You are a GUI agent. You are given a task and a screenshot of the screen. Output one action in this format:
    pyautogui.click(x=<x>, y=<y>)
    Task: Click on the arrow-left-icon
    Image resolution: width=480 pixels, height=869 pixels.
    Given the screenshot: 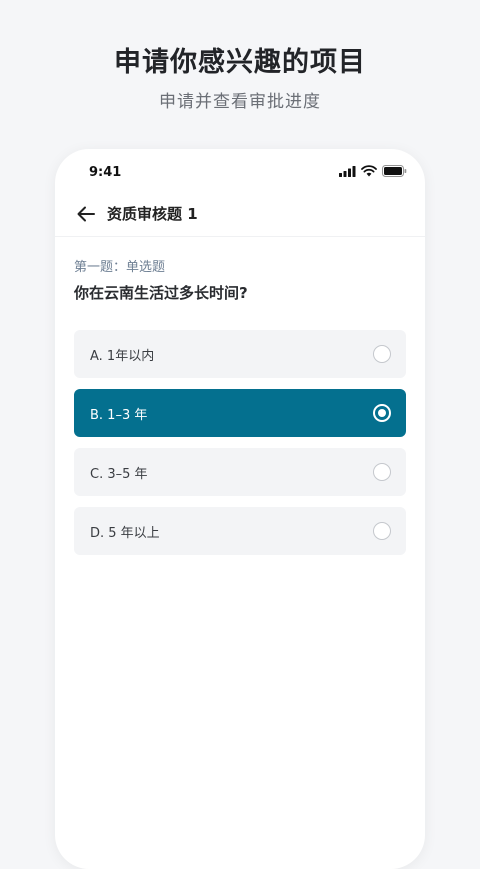 What is the action you would take?
    pyautogui.click(x=86, y=214)
    